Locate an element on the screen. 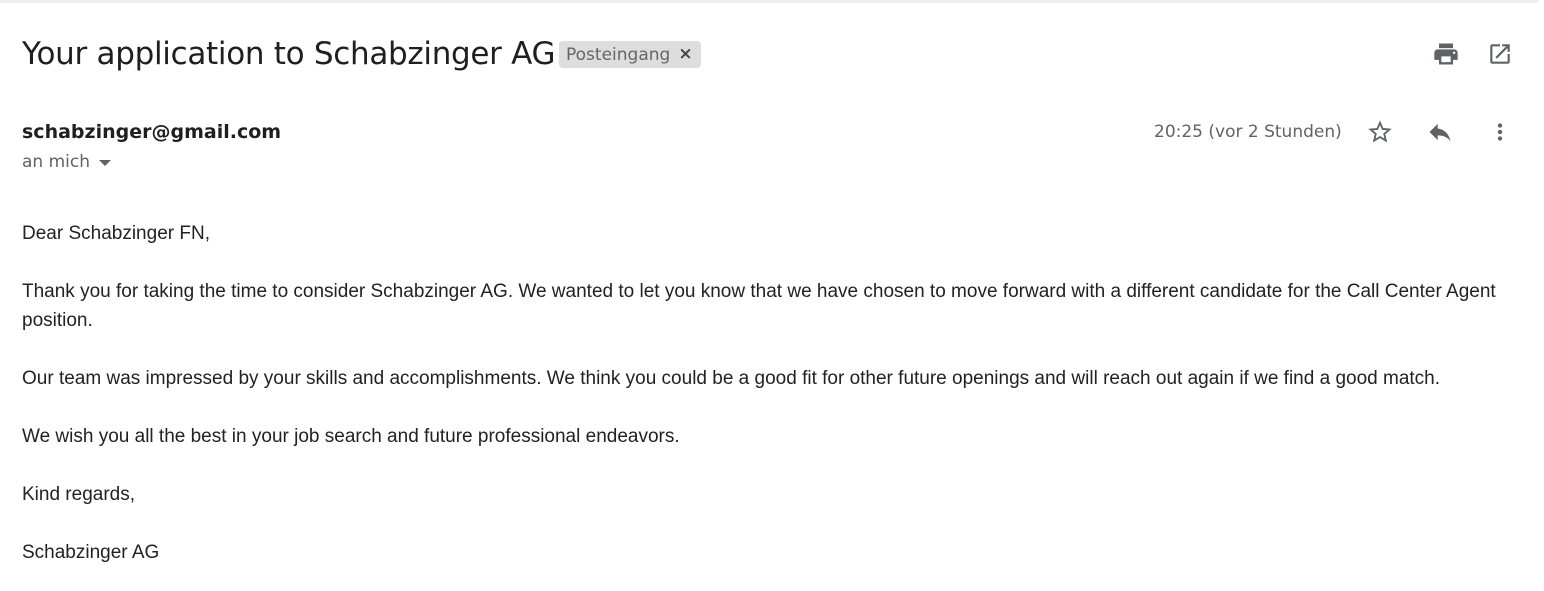 The width and height of the screenshot is (1544, 591). email-subject: Your application to Schabzinger AG is located at coordinates (289, 54).